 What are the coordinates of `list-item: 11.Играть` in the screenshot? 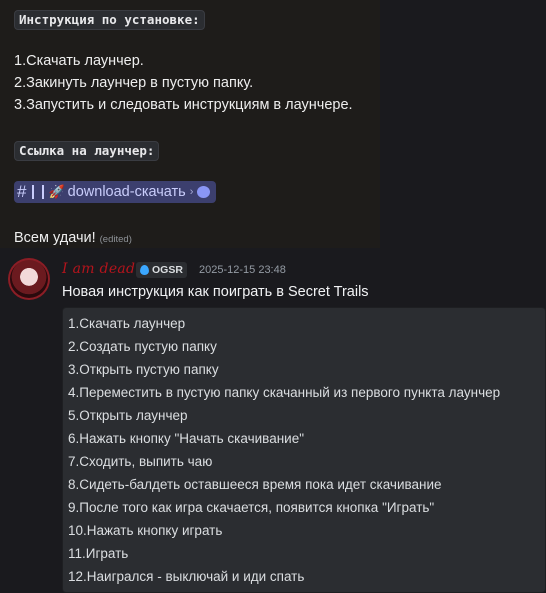 It's located at (98, 553).